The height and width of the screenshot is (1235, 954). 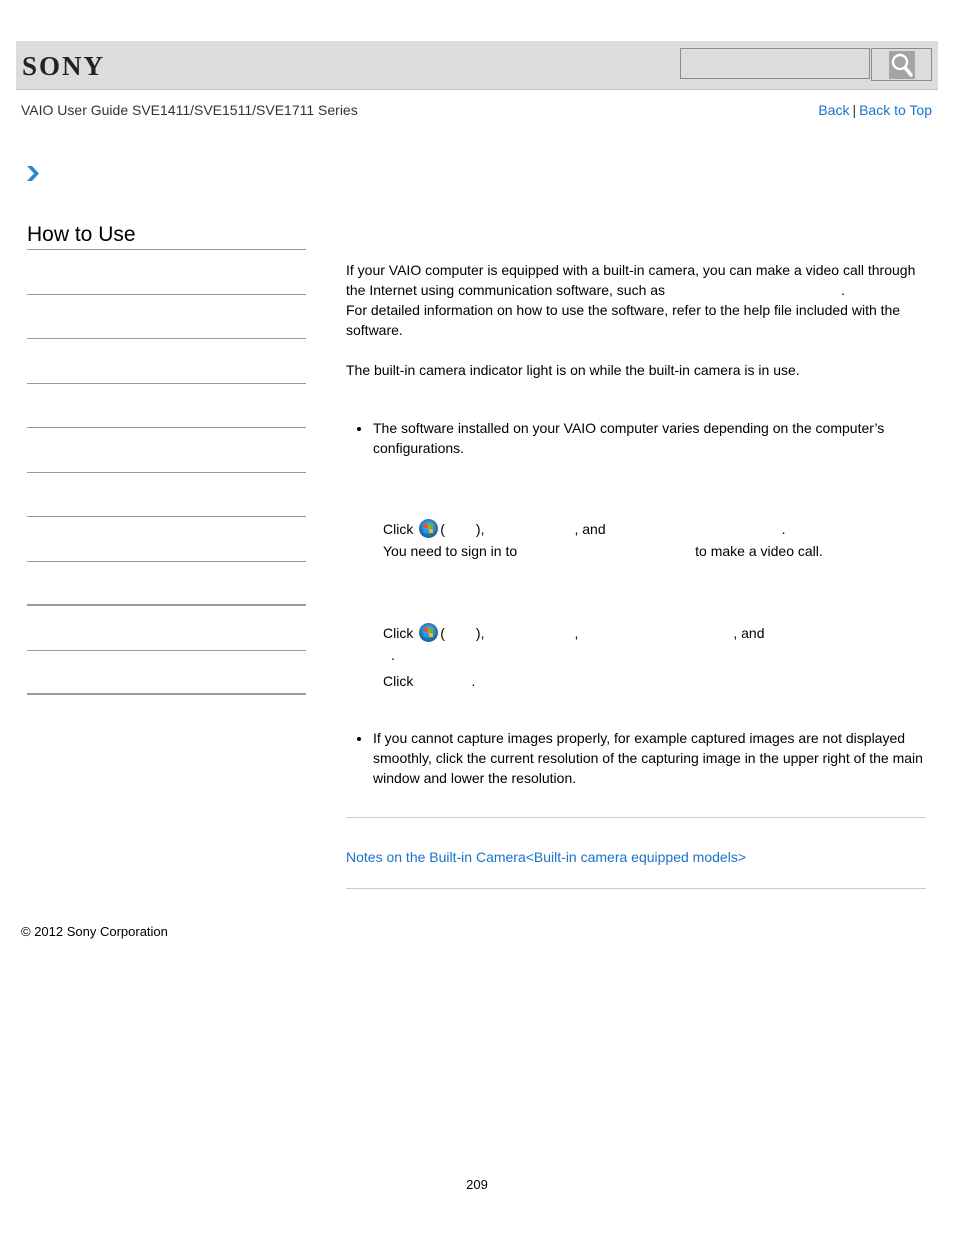 I want to click on back-to-top-link: Back to Top, so click(x=895, y=110).